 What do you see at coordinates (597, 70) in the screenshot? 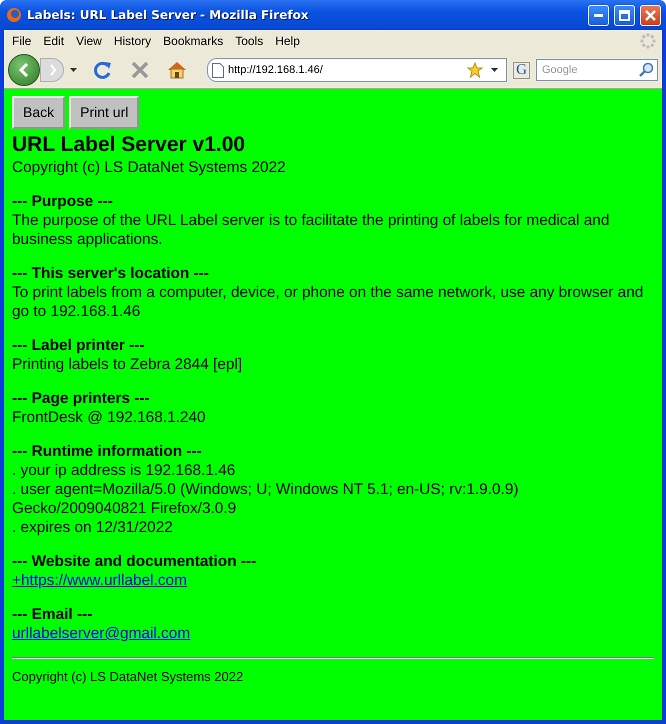
I see `search-box: Google` at bounding box center [597, 70].